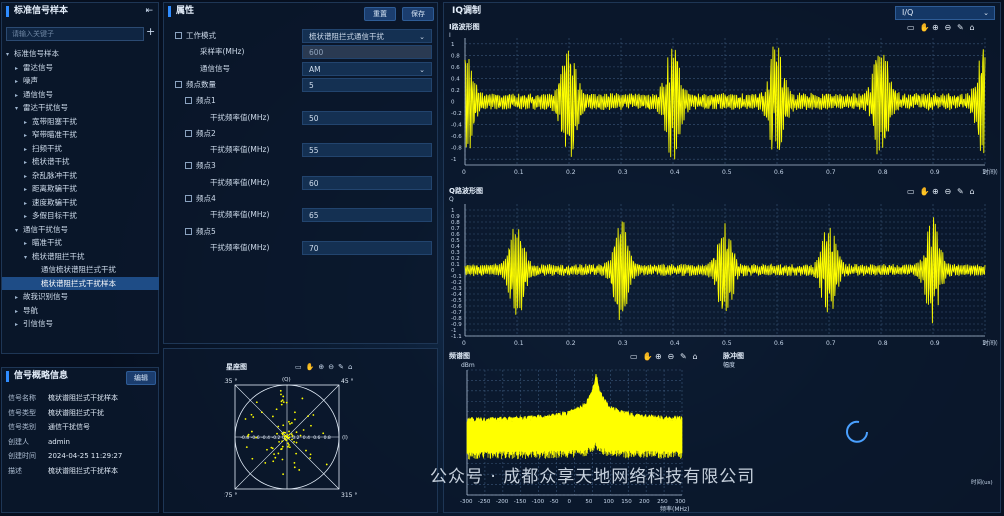 The height and width of the screenshot is (516, 1004). I want to click on y-axis-label: I, so click(450, 35).